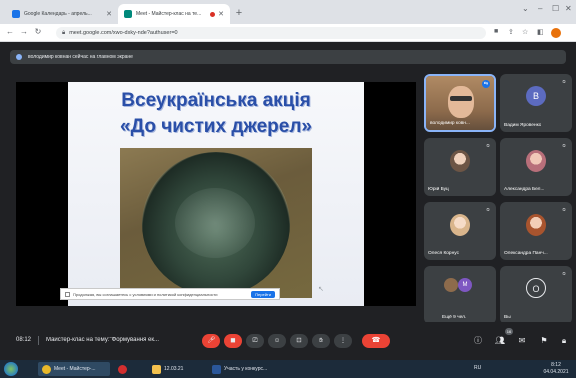  What do you see at coordinates (564, 341) in the screenshot?
I see `lock-icon: 🔒︎` at bounding box center [564, 341].